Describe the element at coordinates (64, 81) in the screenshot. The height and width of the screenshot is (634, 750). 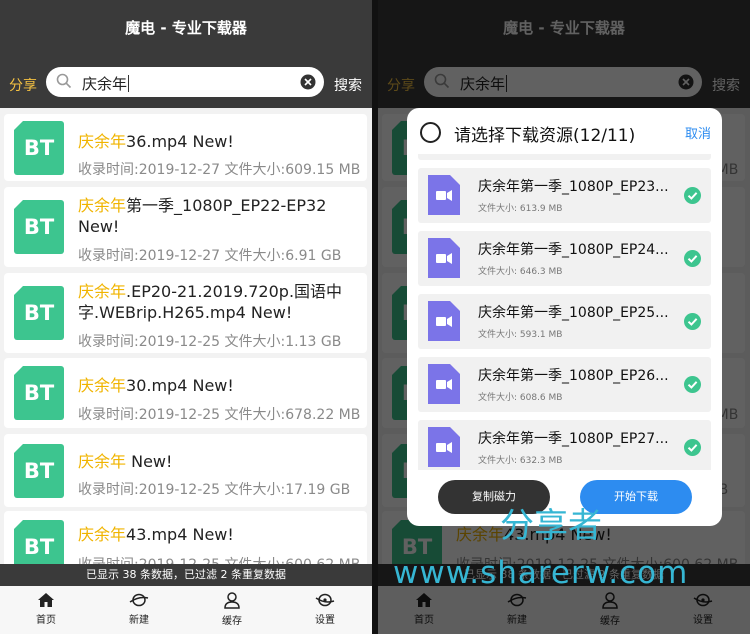
I see `search-icon` at that location.